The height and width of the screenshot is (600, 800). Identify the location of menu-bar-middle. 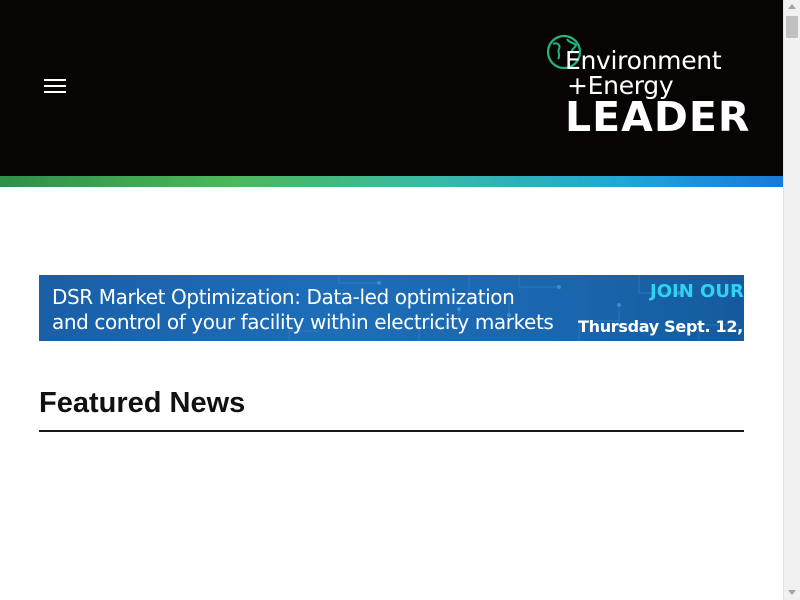
(55, 86).